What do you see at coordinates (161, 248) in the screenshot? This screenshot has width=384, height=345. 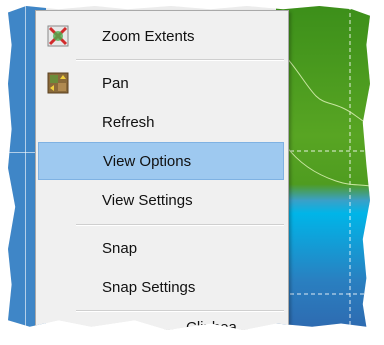 I see `menu-item-snap: Snap` at bounding box center [161, 248].